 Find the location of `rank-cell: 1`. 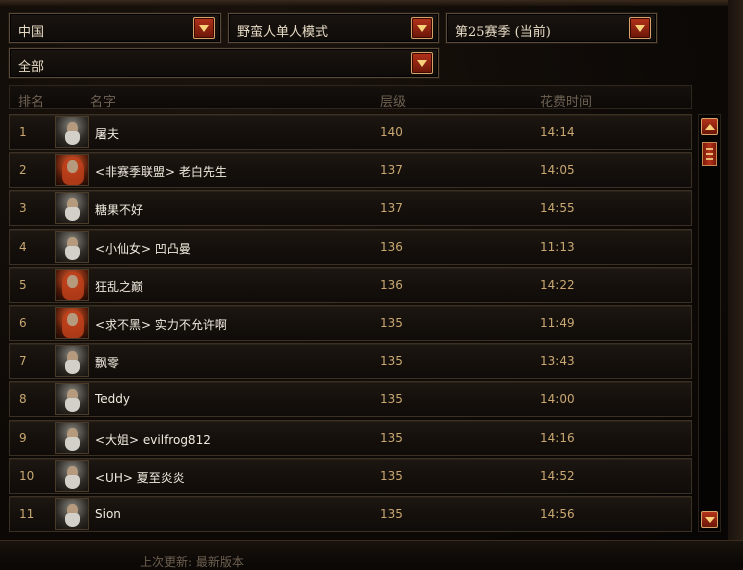

rank-cell: 1 is located at coordinates (23, 132).